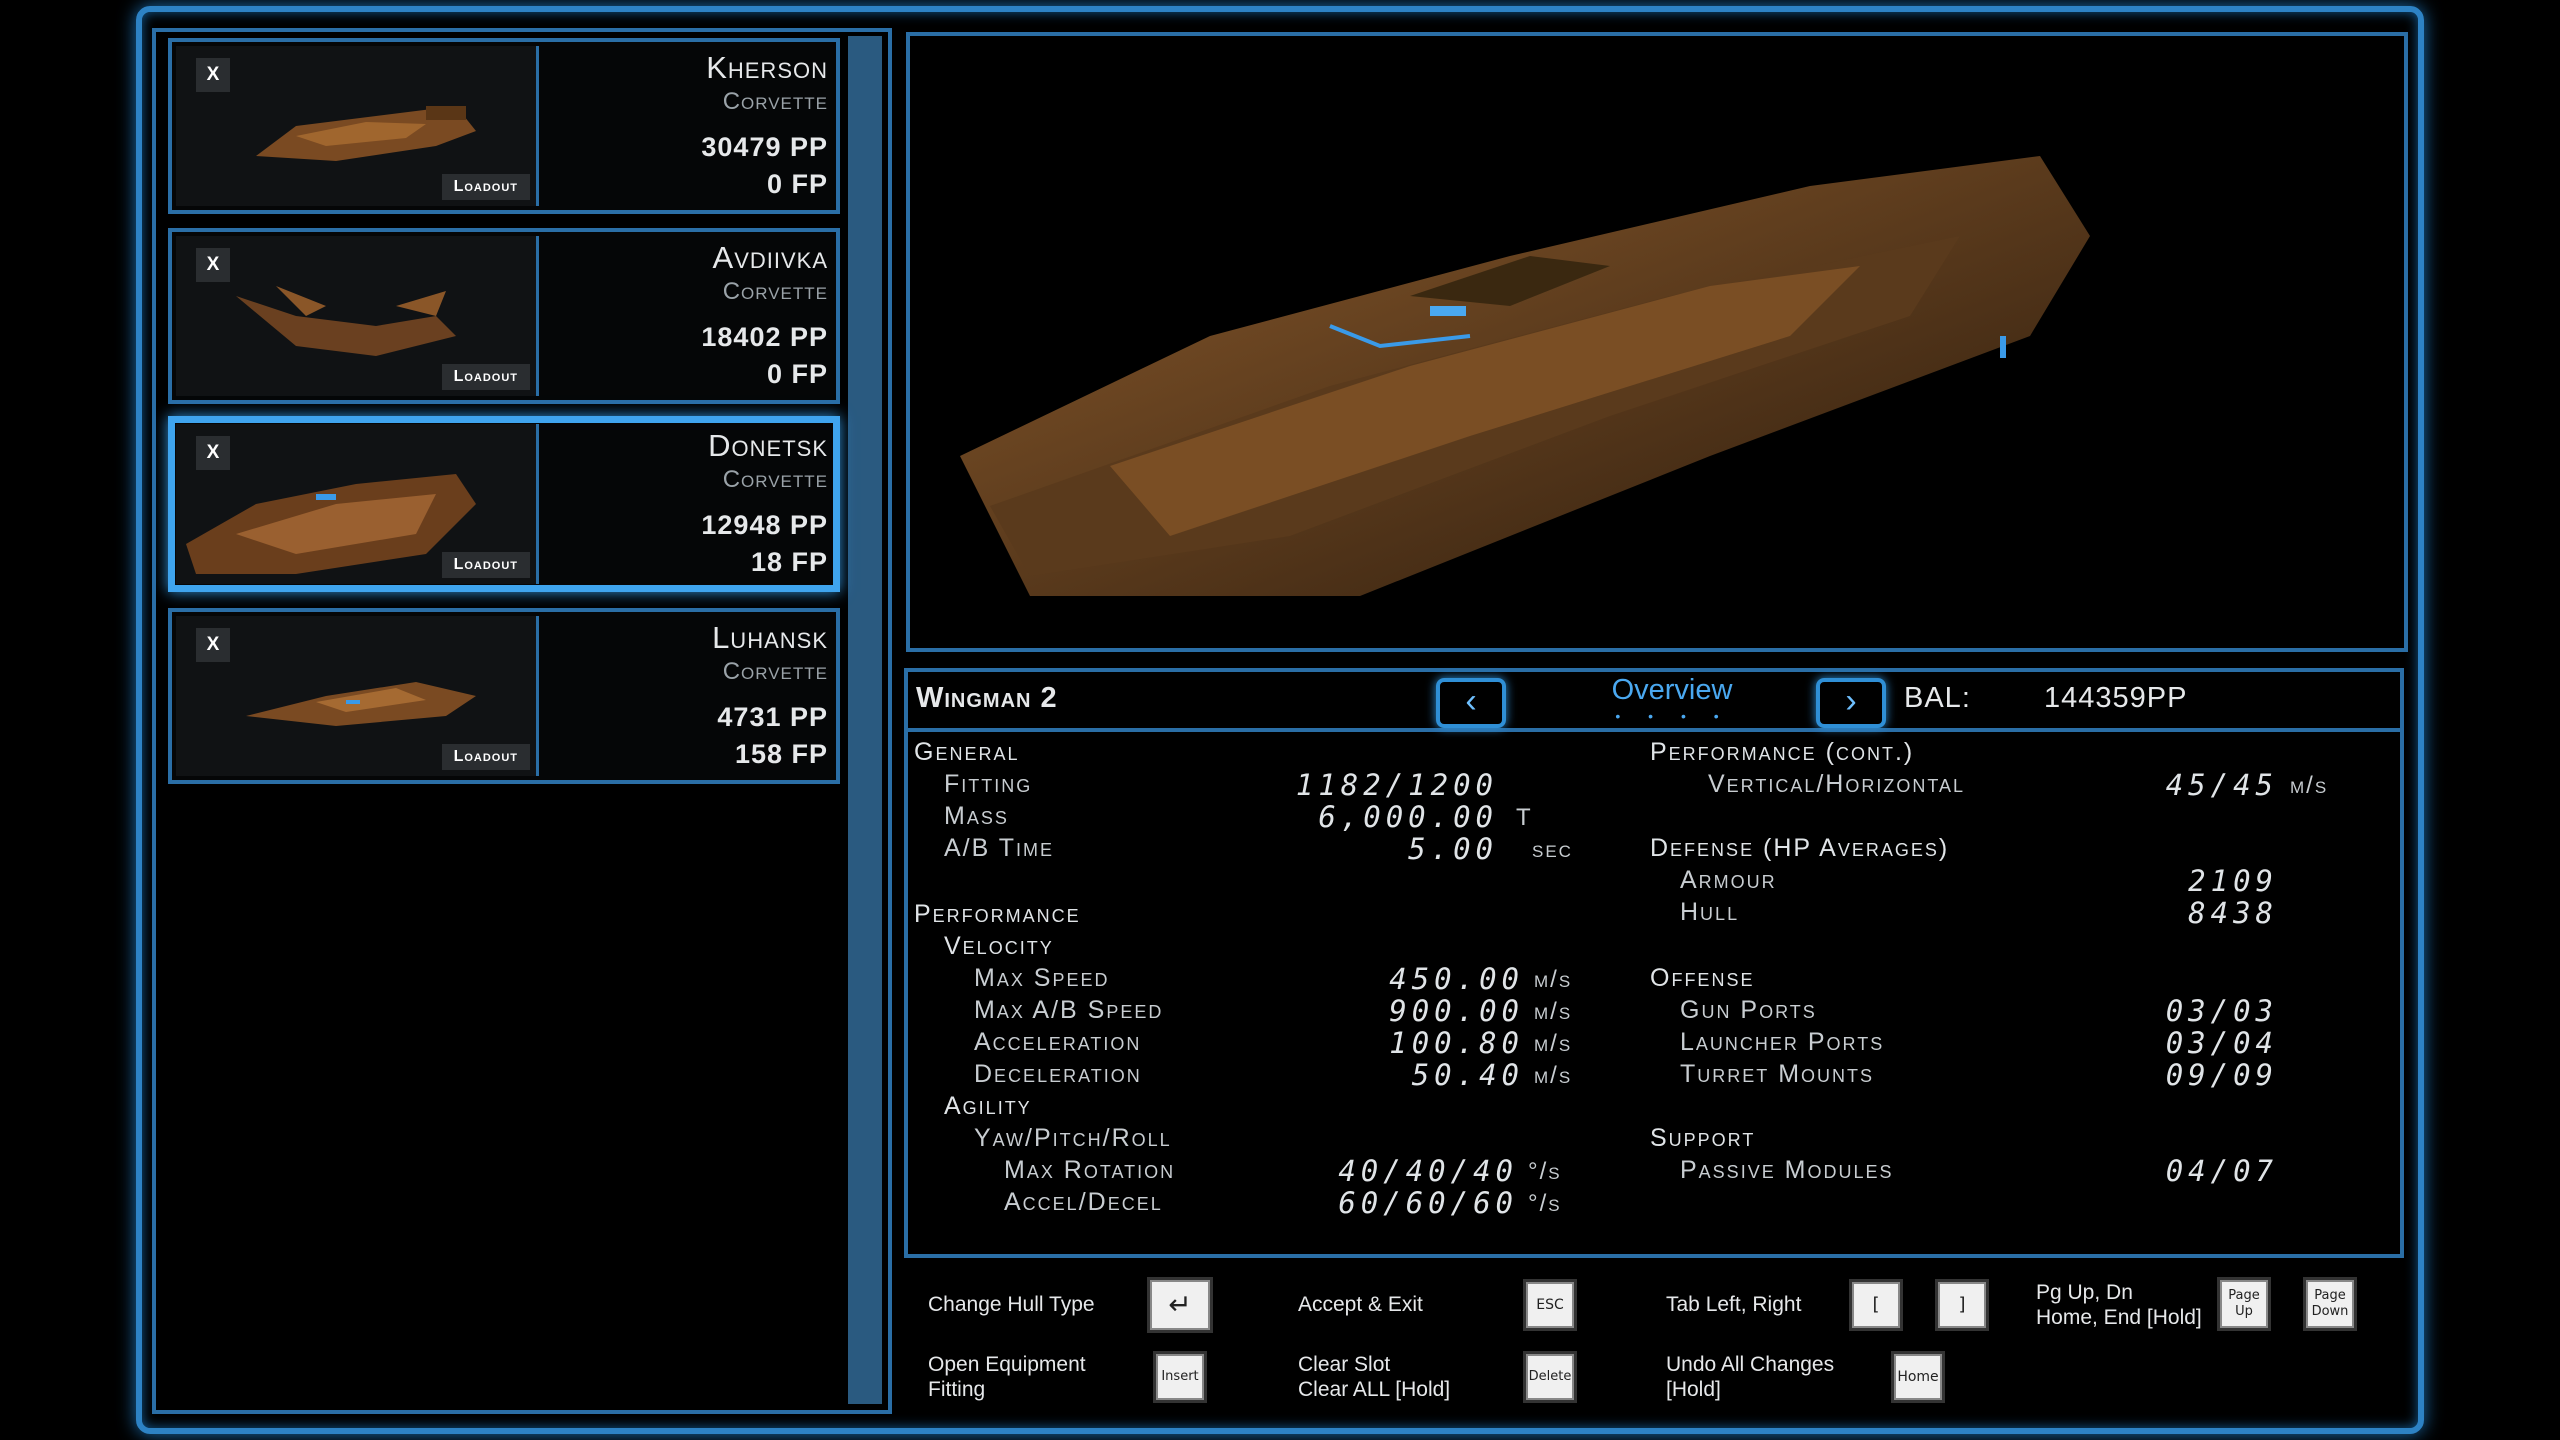 The height and width of the screenshot is (1440, 2560). Describe the element at coordinates (1748, 1010) in the screenshot. I see `label-gun-ports: Gun Ports` at that location.